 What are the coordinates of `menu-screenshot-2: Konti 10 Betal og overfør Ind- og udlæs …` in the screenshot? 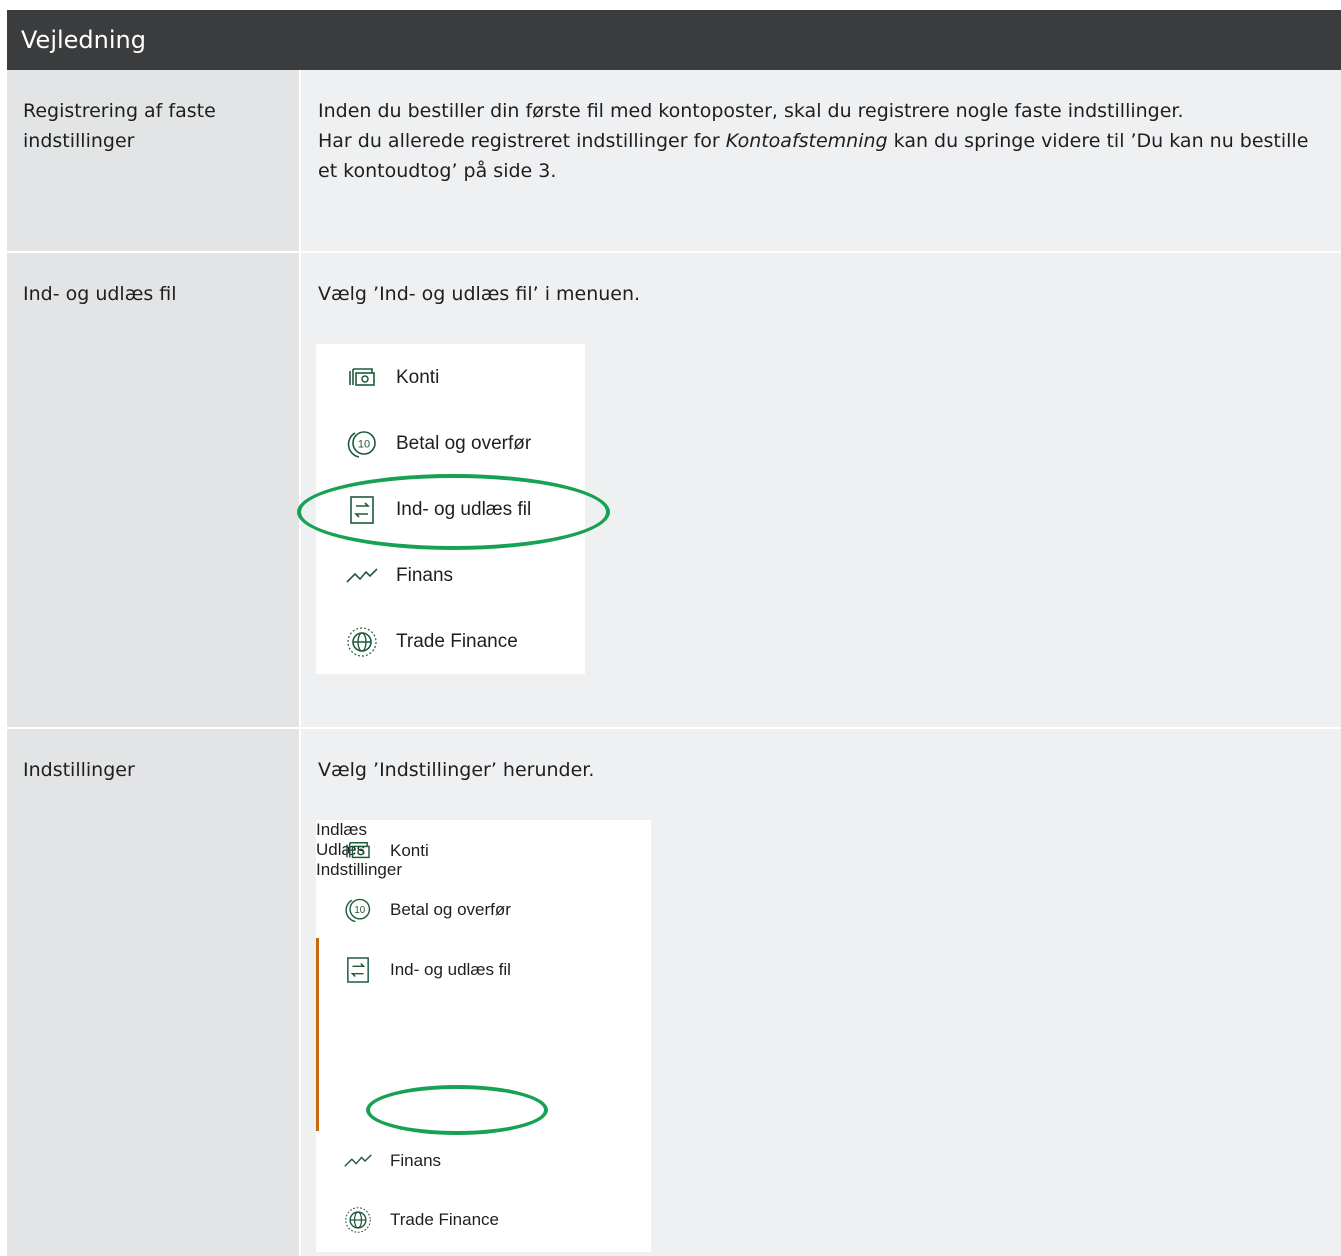 It's located at (483, 1036).